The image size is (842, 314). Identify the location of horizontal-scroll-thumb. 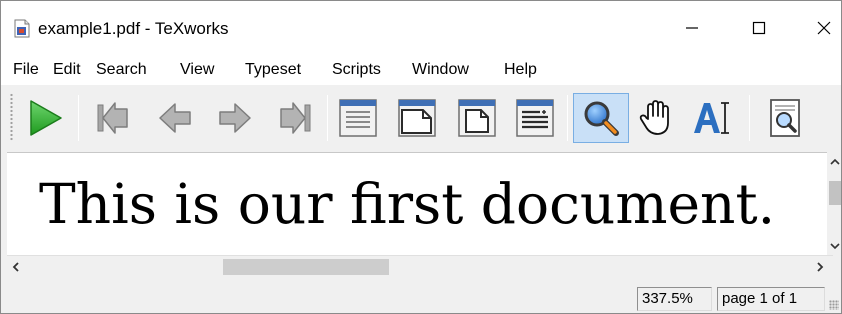
(306, 267).